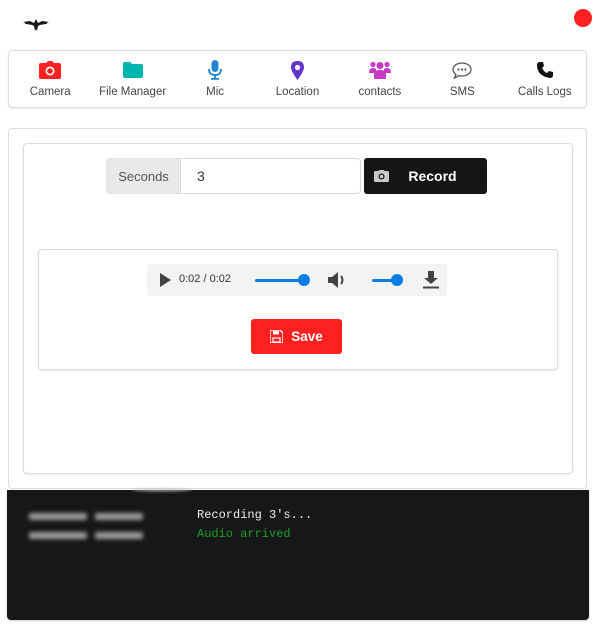  What do you see at coordinates (162, 490) in the screenshot?
I see `console-divider` at bounding box center [162, 490].